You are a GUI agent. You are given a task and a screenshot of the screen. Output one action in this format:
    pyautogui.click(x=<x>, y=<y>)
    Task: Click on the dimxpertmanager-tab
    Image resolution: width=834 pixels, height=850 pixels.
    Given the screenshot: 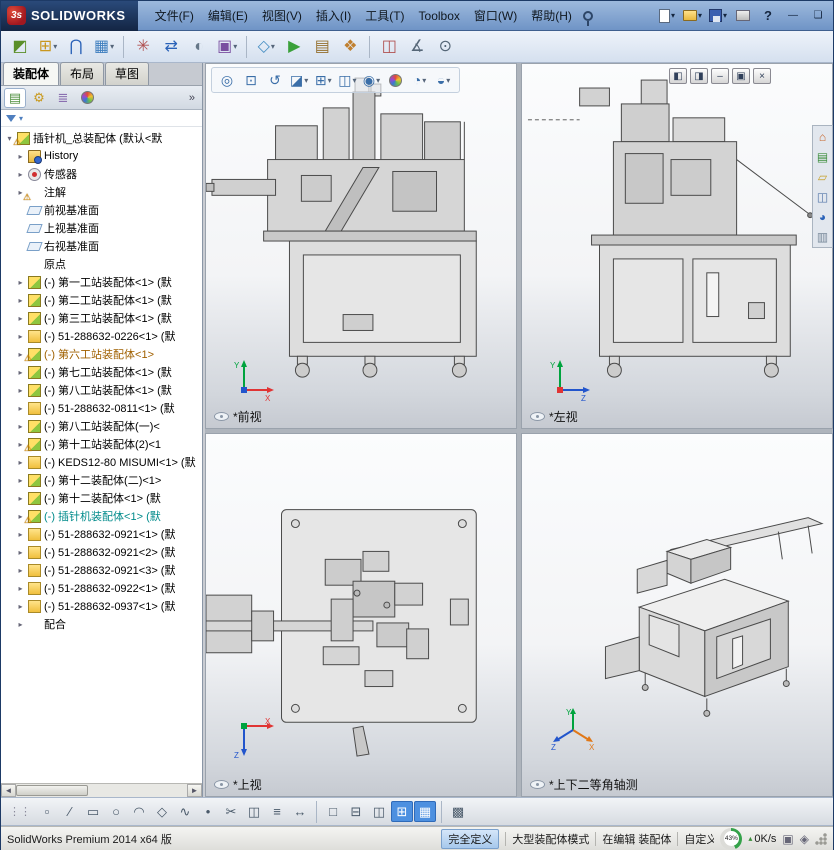 What is the action you would take?
    pyautogui.click(x=87, y=98)
    